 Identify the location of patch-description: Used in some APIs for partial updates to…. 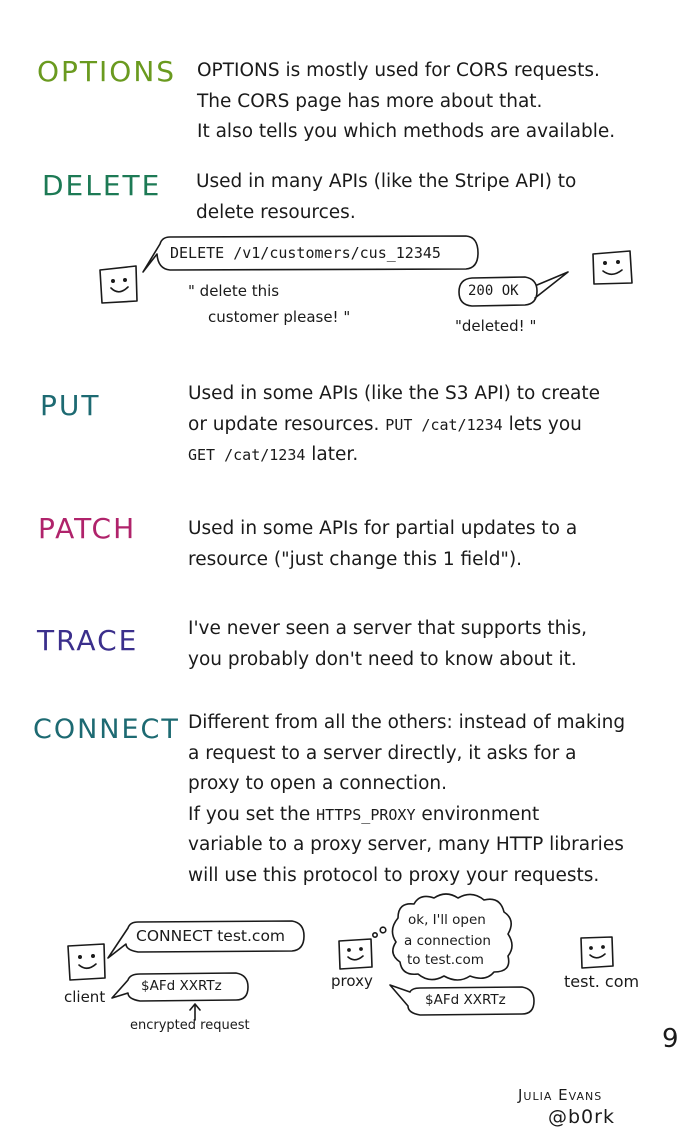
(382, 544).